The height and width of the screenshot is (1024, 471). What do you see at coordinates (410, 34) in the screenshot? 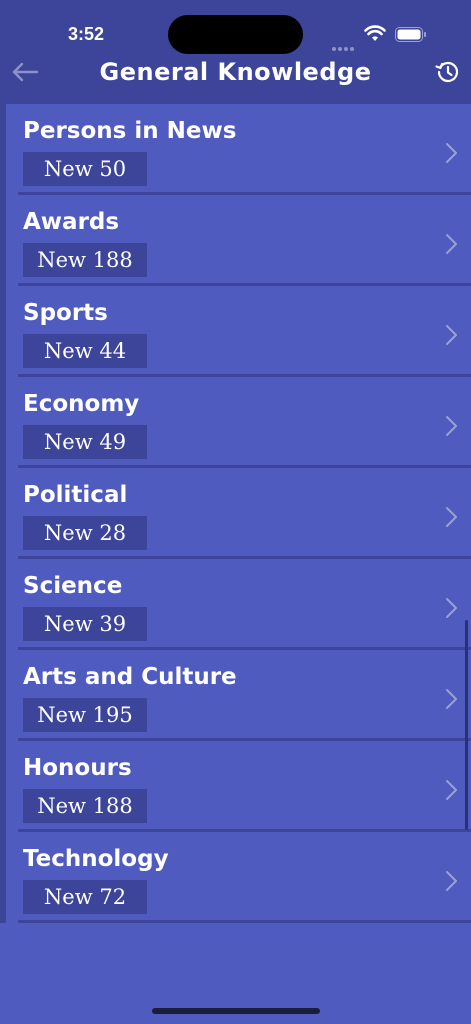
I see `battery-icon` at bounding box center [410, 34].